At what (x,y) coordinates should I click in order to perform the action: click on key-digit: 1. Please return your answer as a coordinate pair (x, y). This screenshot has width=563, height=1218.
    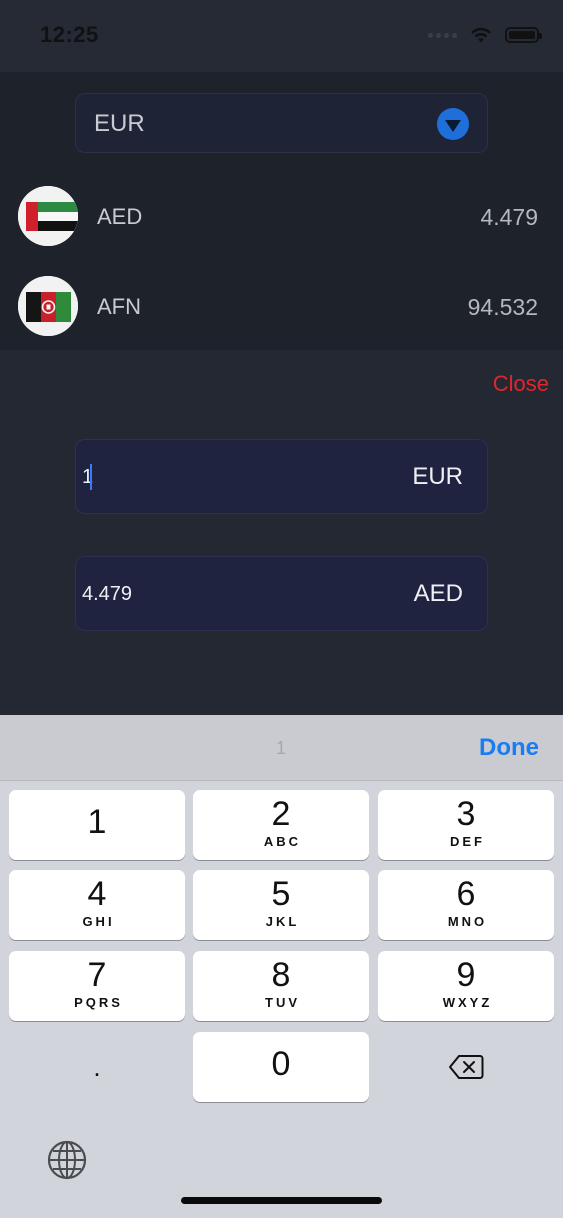
    Looking at the image, I should click on (97, 822).